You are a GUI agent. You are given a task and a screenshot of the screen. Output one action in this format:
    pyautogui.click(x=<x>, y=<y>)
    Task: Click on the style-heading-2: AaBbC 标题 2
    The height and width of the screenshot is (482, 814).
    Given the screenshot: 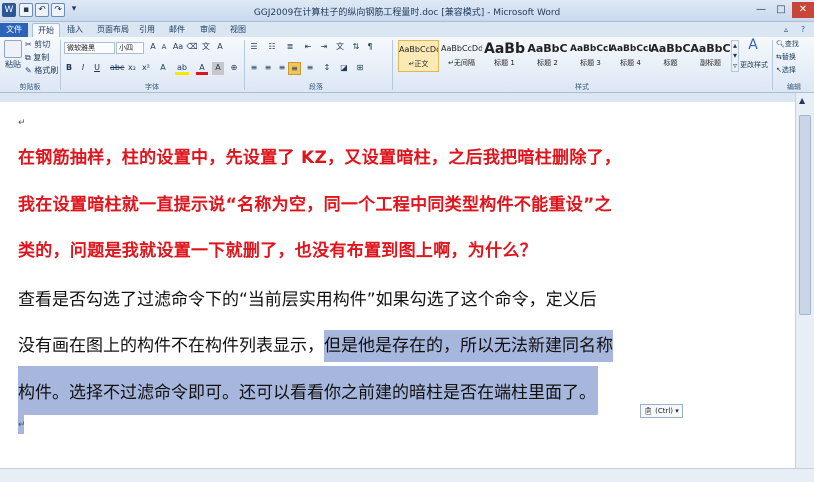 What is the action you would take?
    pyautogui.click(x=547, y=56)
    